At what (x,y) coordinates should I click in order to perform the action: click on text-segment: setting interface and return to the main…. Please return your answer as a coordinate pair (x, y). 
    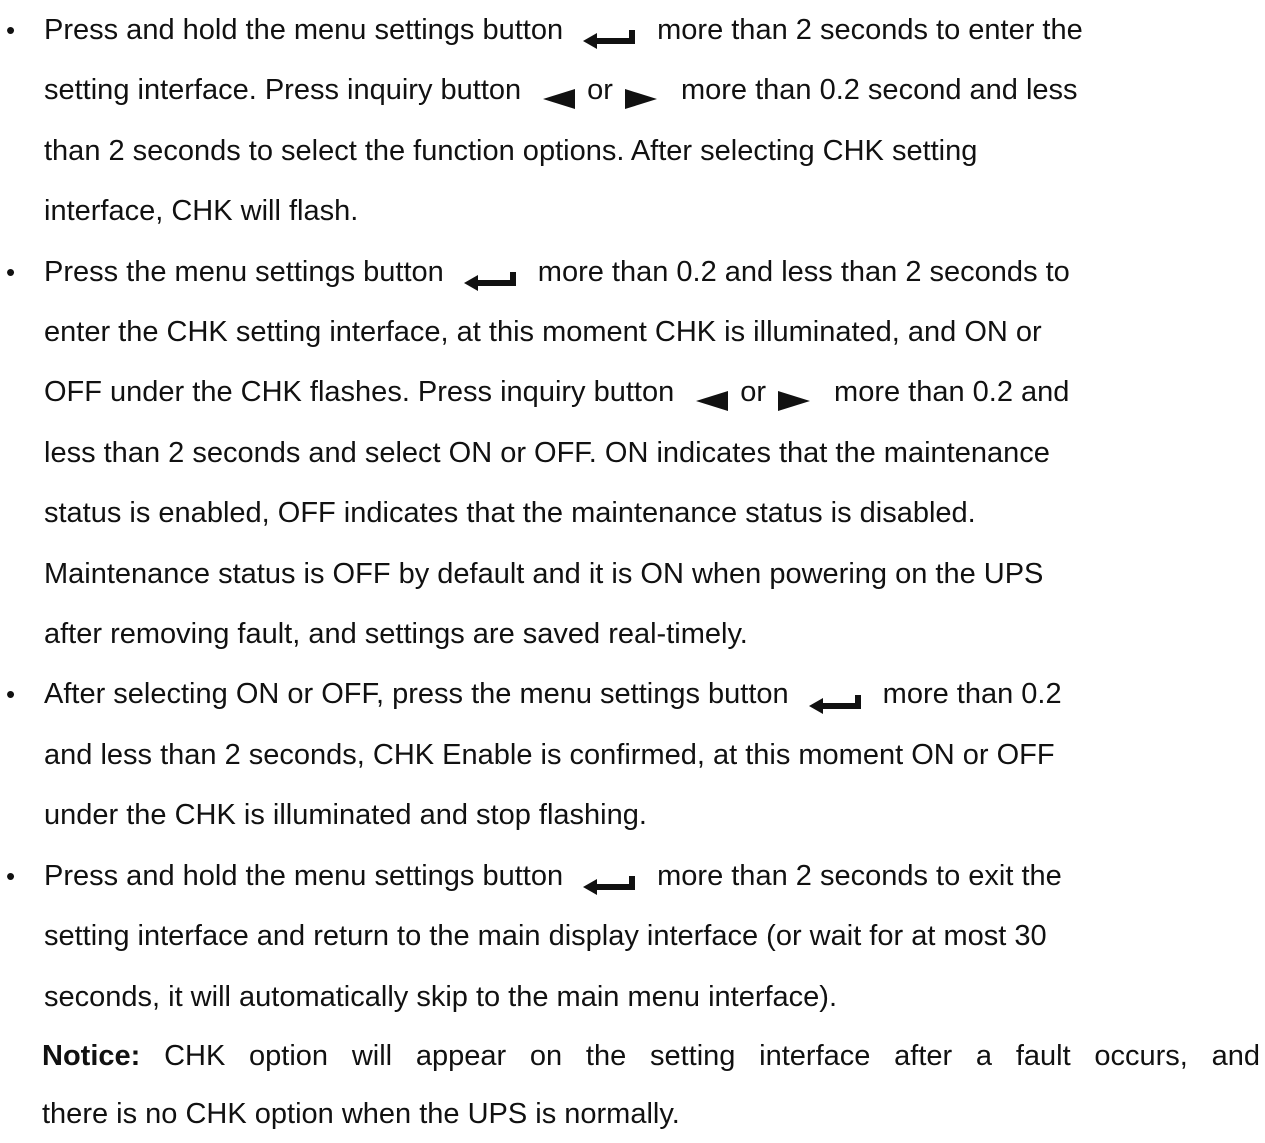
    Looking at the image, I should click on (545, 936).